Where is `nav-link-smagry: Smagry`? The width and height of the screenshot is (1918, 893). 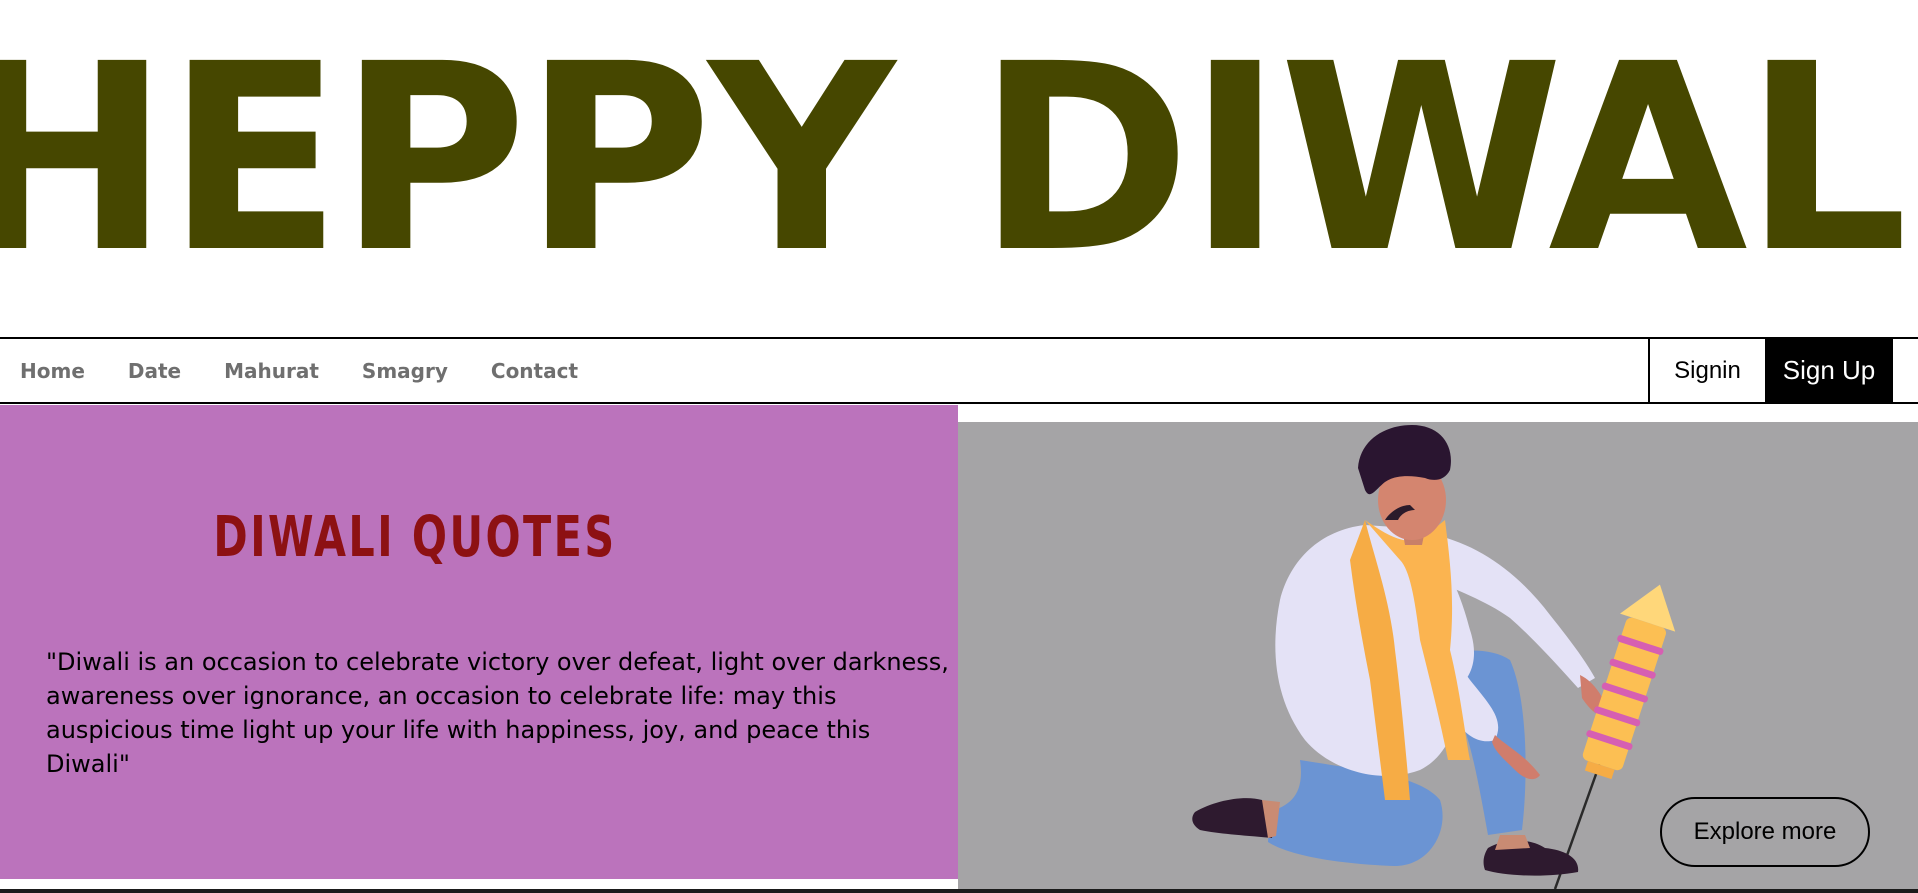
nav-link-smagry: Smagry is located at coordinates (405, 371).